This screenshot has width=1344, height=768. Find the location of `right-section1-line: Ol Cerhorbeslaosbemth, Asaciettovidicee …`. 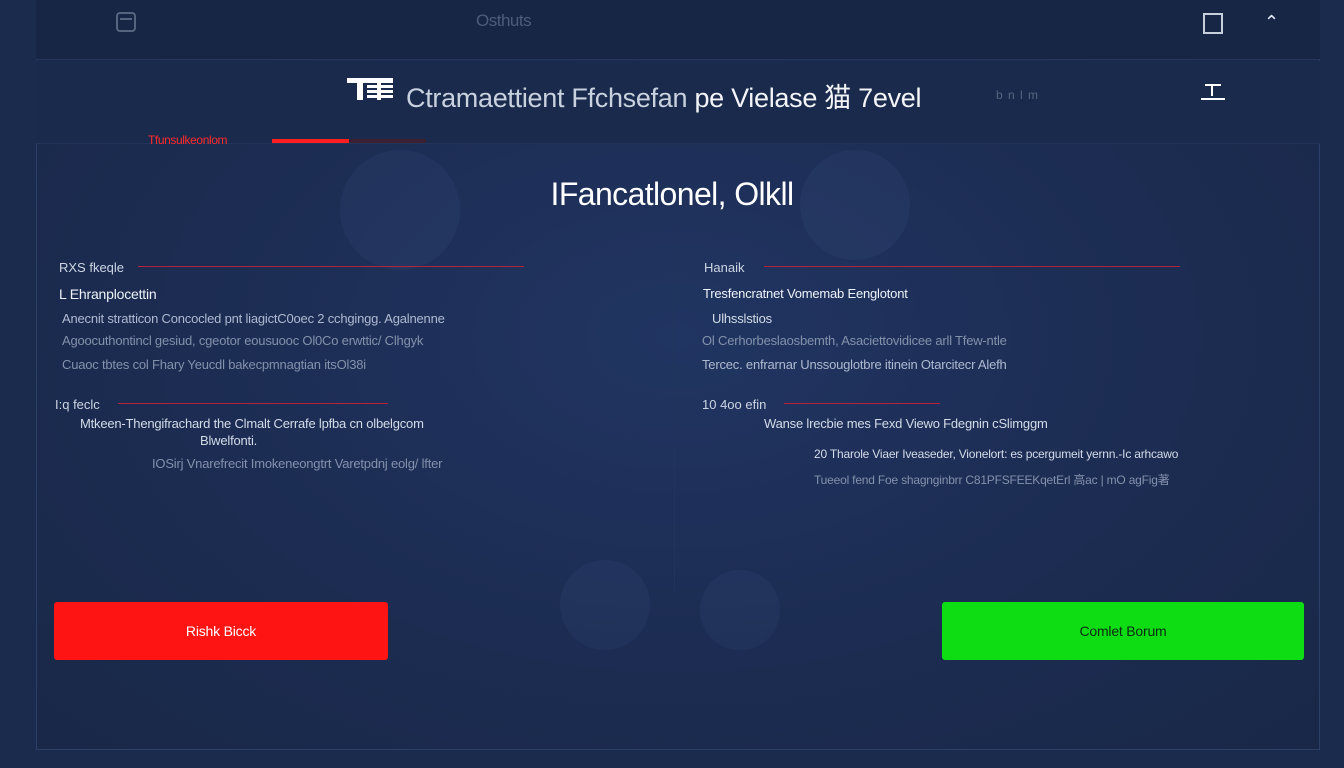

right-section1-line: Ol Cerhorbeslaosbemth, Asaciettovidicee … is located at coordinates (854, 340).